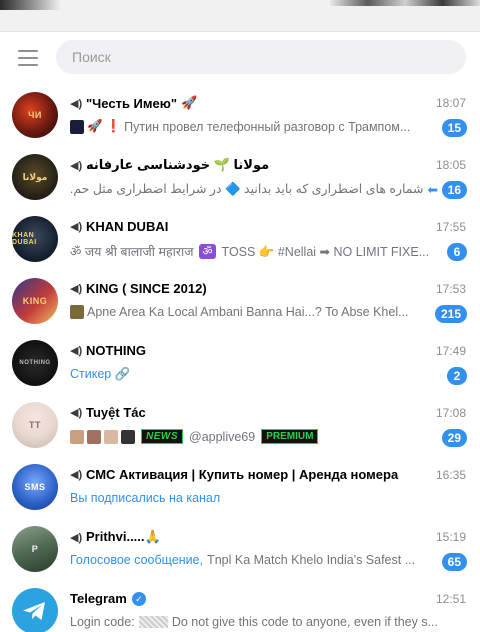  What do you see at coordinates (454, 438) in the screenshot?
I see `unread-badge: 29` at bounding box center [454, 438].